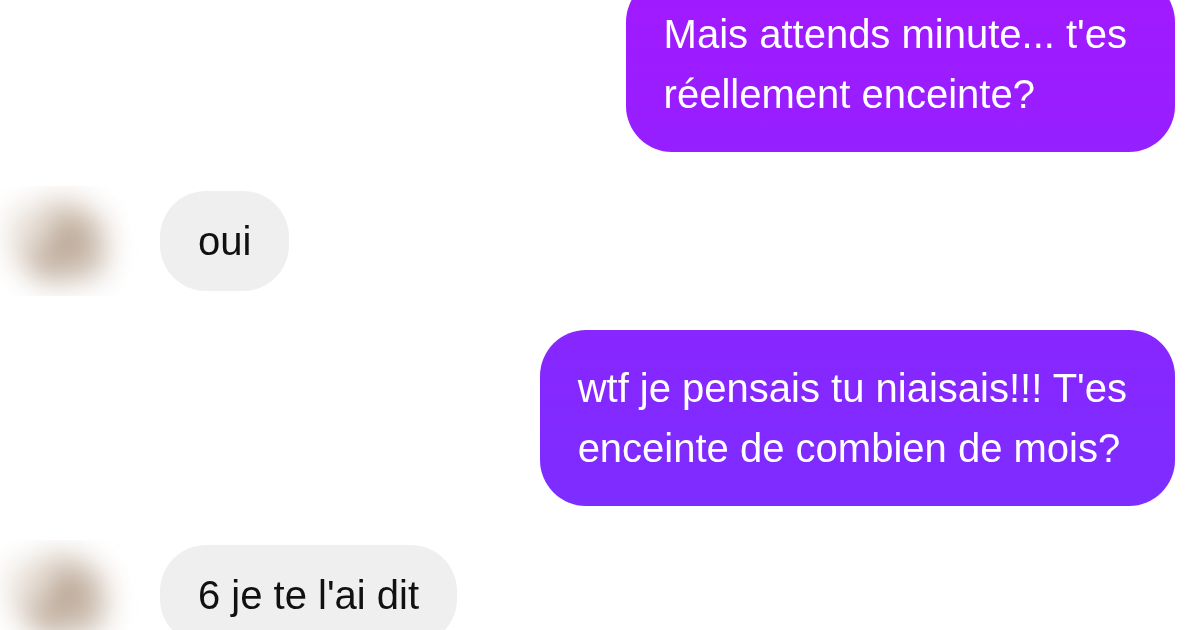 This screenshot has height=630, width=1200. Describe the element at coordinates (900, 76) in the screenshot. I see `message-bubble: Mais attends minute... t'es réellement enceinte?` at that location.